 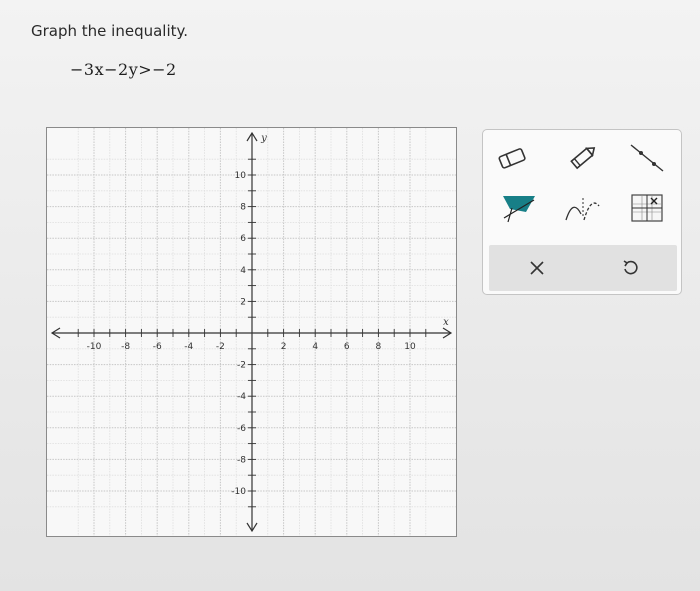 I want to click on pencil-tool-button, so click(x=583, y=158).